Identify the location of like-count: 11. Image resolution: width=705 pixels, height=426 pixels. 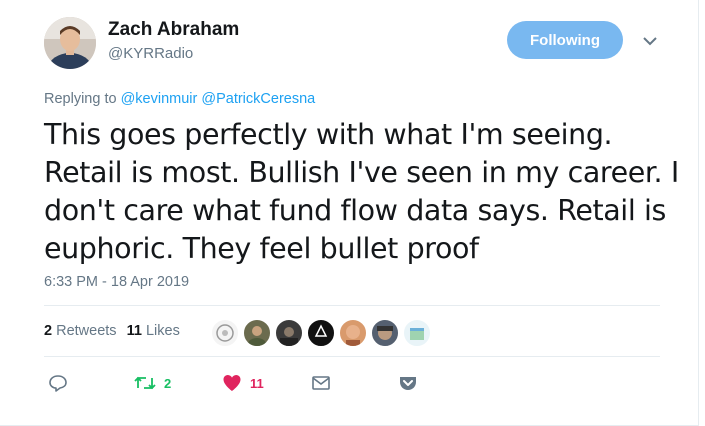
(257, 383).